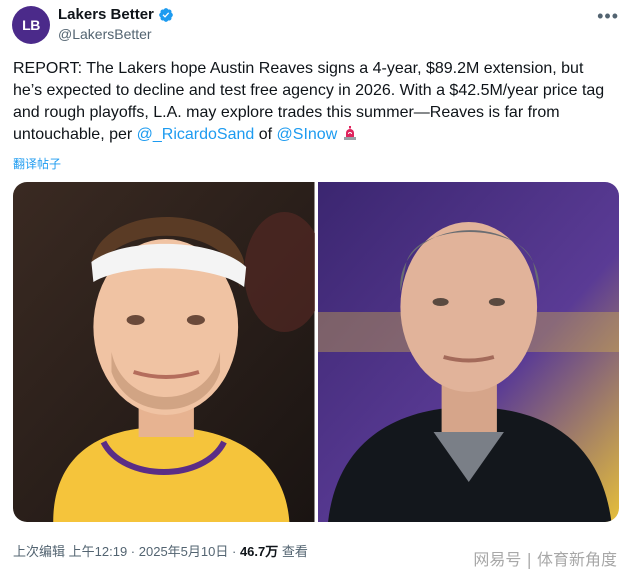 The height and width of the screenshot is (579, 631). I want to click on view-count: 46.7万, so click(259, 551).